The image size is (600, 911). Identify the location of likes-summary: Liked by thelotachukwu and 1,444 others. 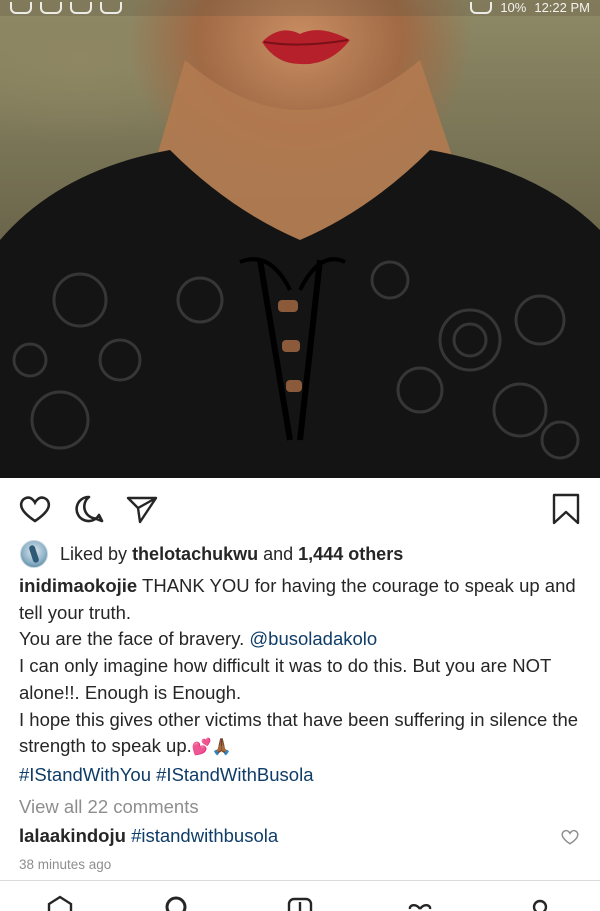
(211, 554).